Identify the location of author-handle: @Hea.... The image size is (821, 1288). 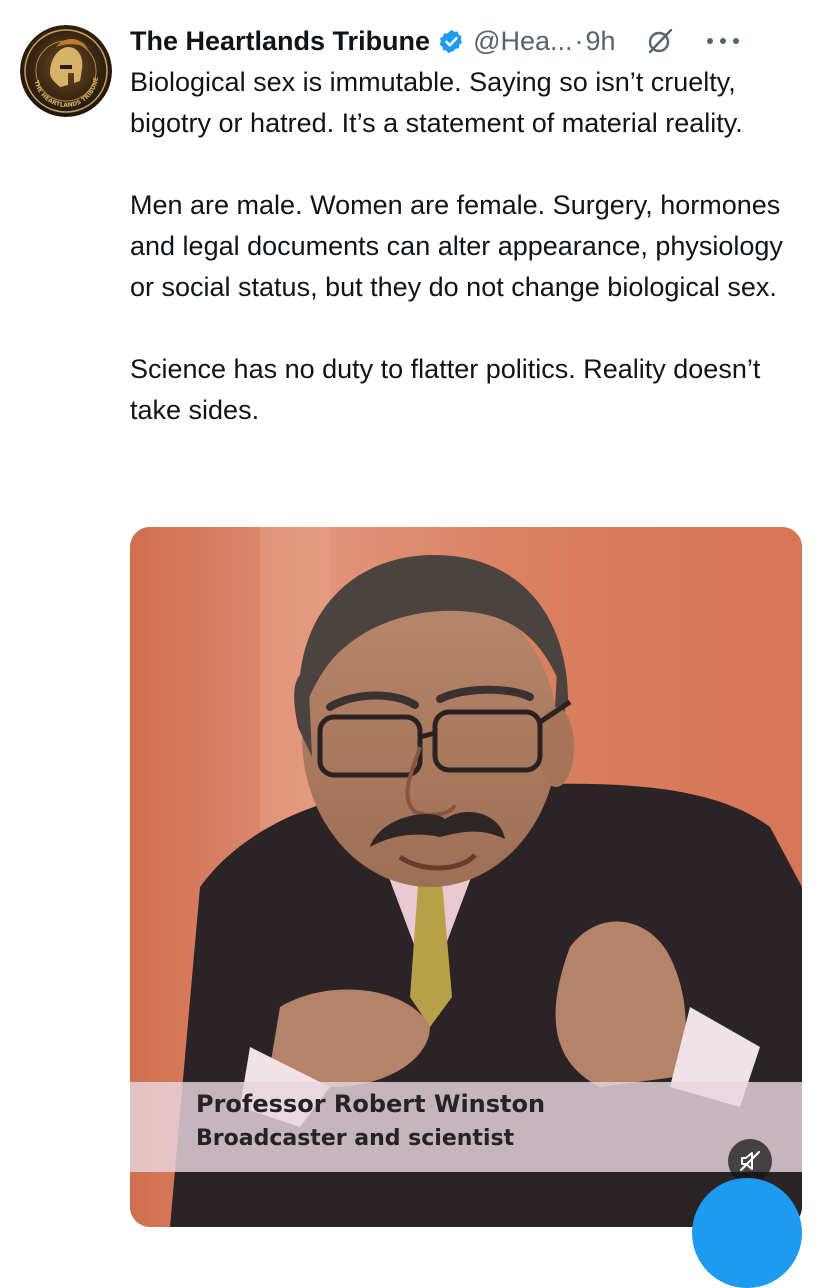
(522, 41).